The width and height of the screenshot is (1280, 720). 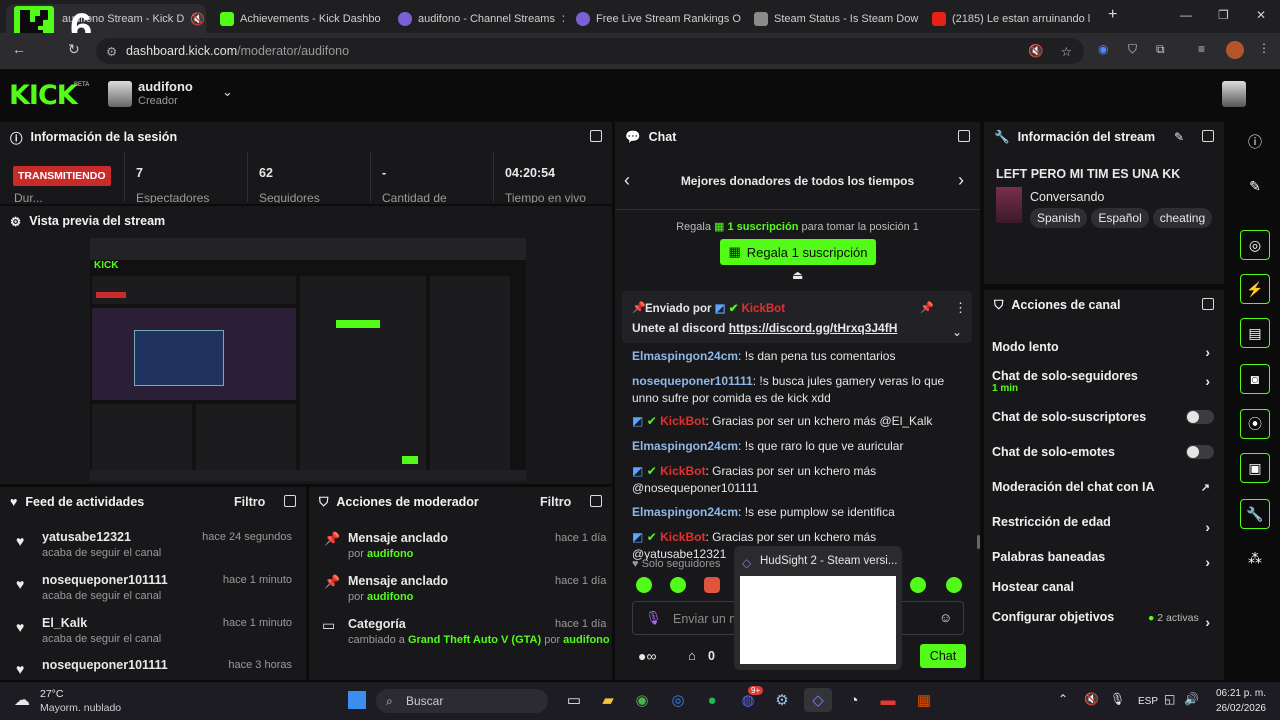 I want to click on lightning-icon: ⚡, so click(x=1255, y=289).